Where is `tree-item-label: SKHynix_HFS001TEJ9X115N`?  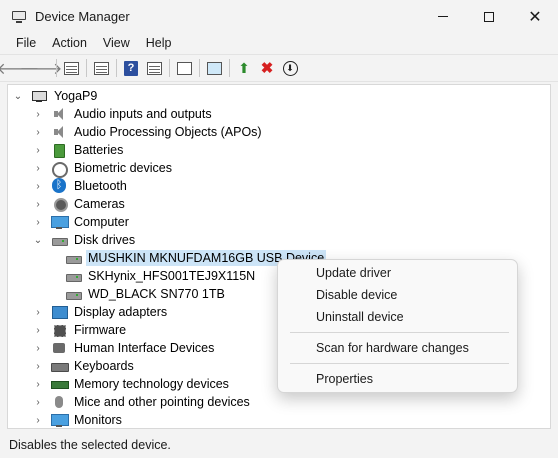 tree-item-label: SKHynix_HFS001TEJ9X115N is located at coordinates (172, 276).